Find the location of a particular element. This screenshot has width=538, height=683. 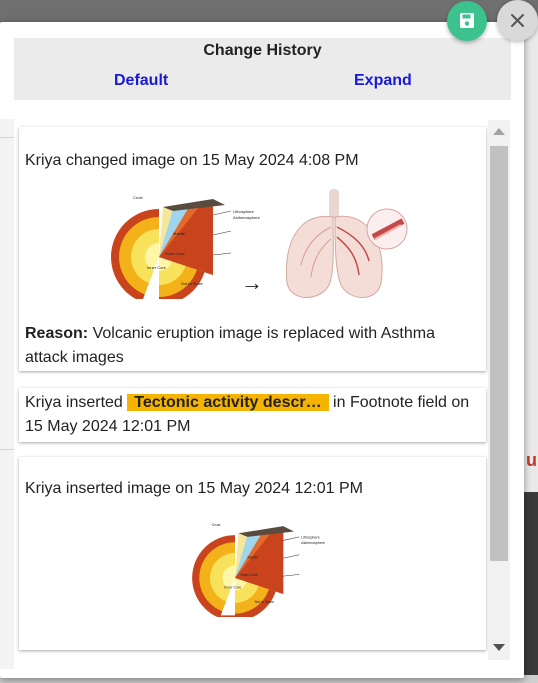

left-strip is located at coordinates (7, 394).